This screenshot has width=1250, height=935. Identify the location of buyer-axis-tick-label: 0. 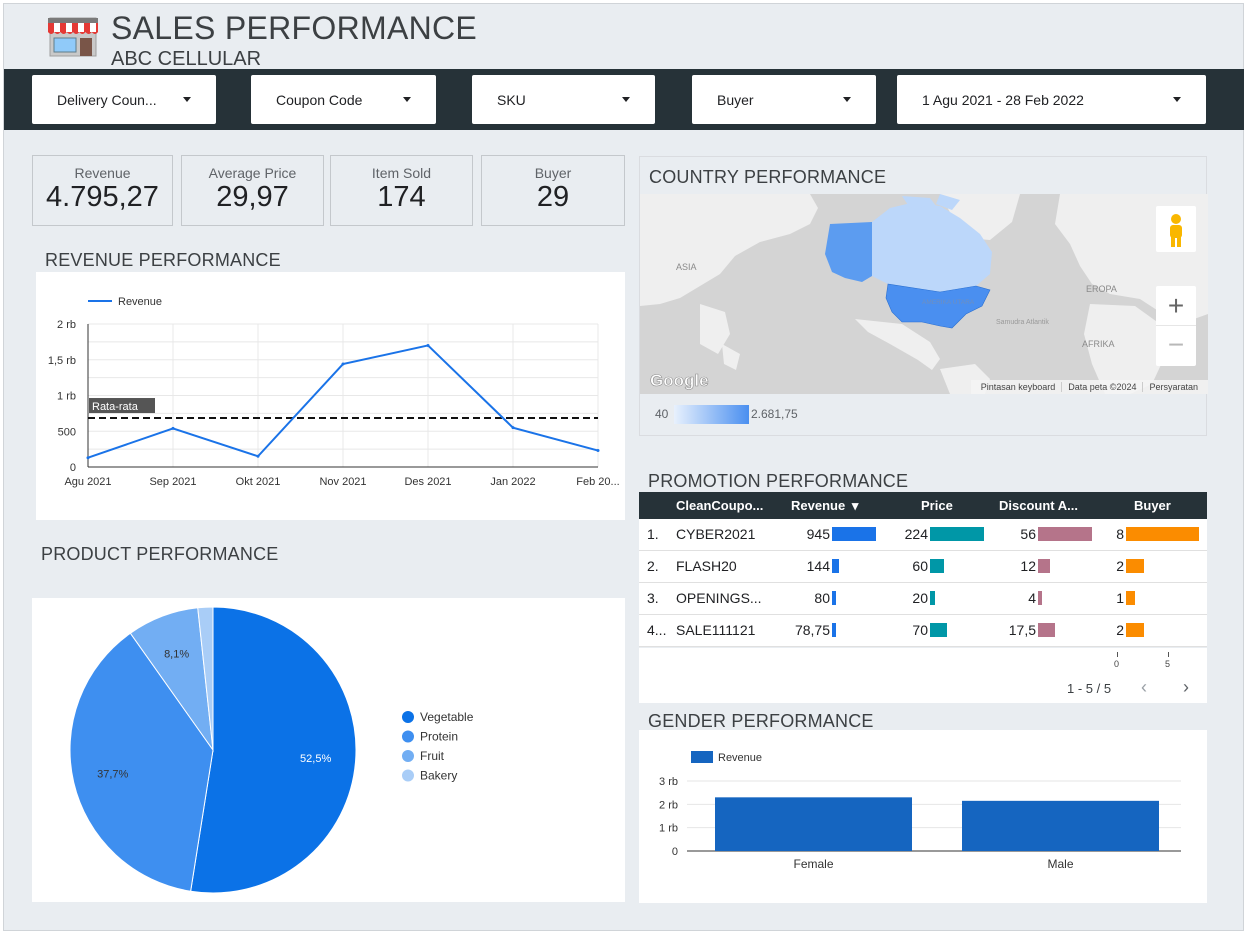
(1117, 664).